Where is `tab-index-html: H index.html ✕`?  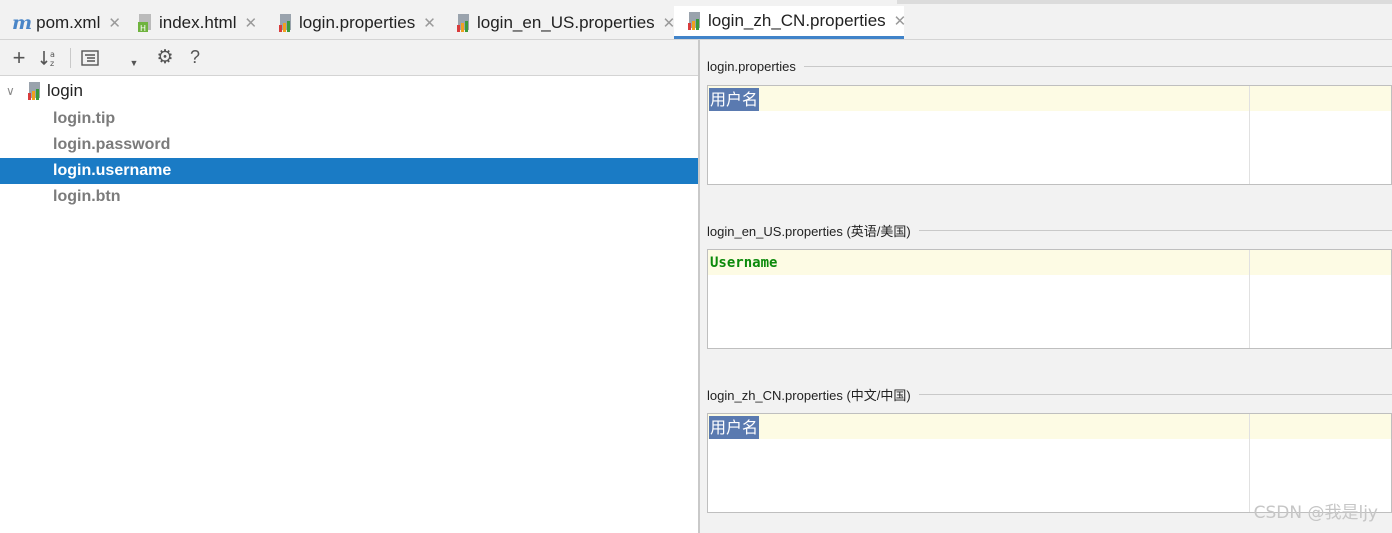 tab-index-html: H index.html ✕ is located at coordinates (195, 22).